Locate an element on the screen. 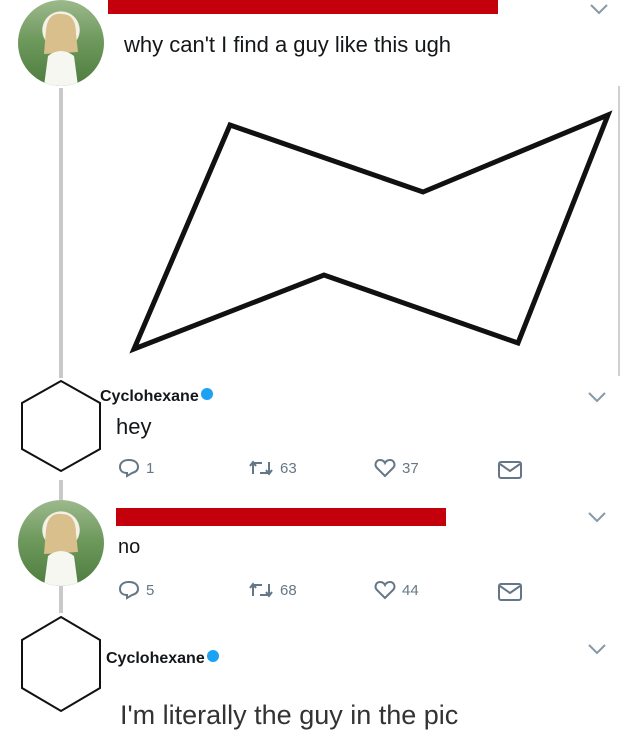 Image resolution: width=640 pixels, height=742 pixels. tweet-text: I'm literally the guy in the pic is located at coordinates (289, 715).